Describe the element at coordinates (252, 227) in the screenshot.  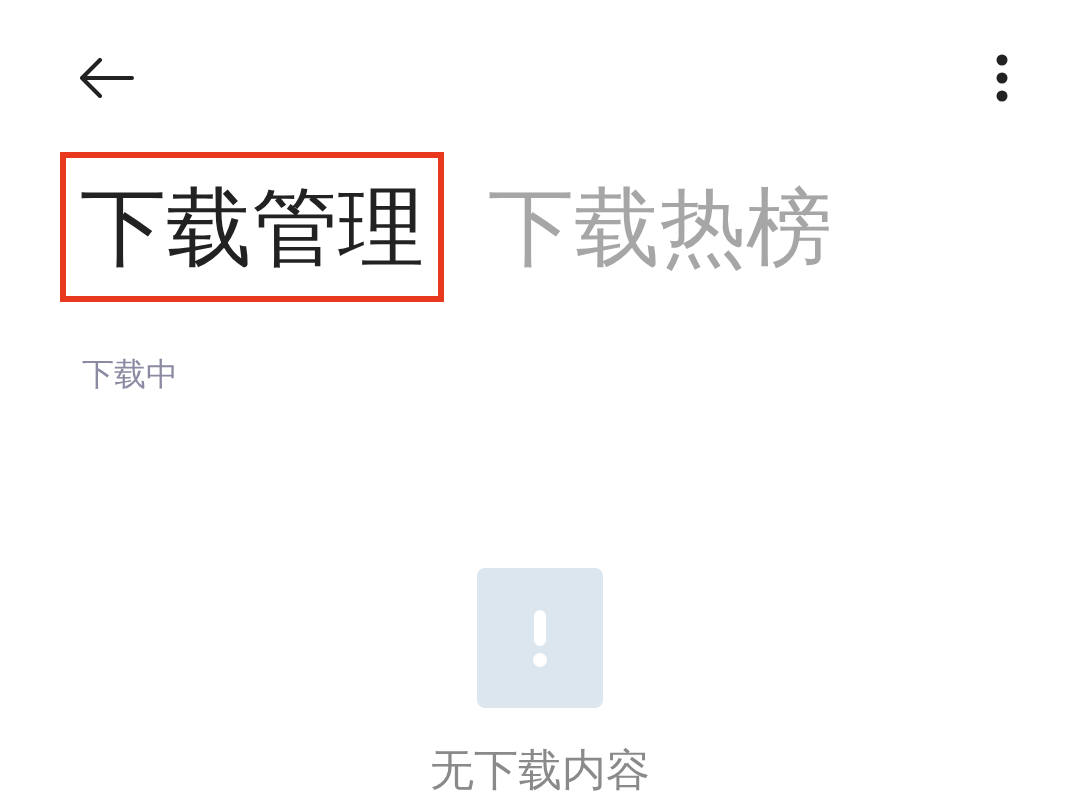
I see `tab: 下载管理` at that location.